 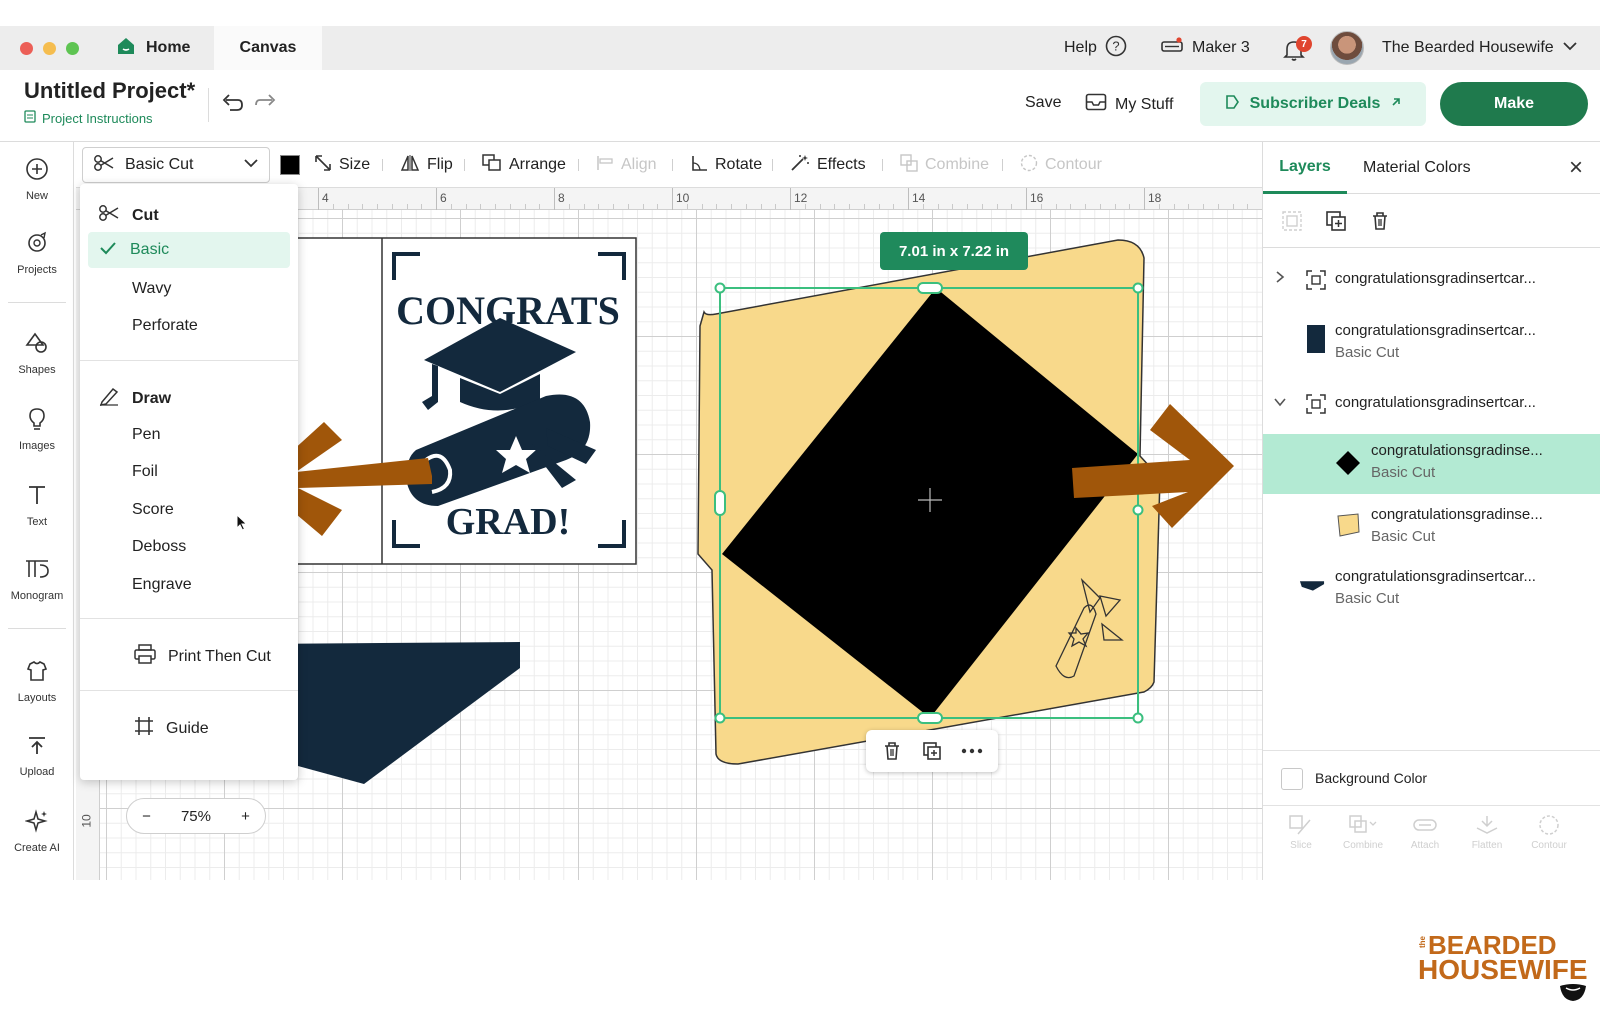 I want to click on sidebar-item-upload: Upload, so click(x=37, y=755).